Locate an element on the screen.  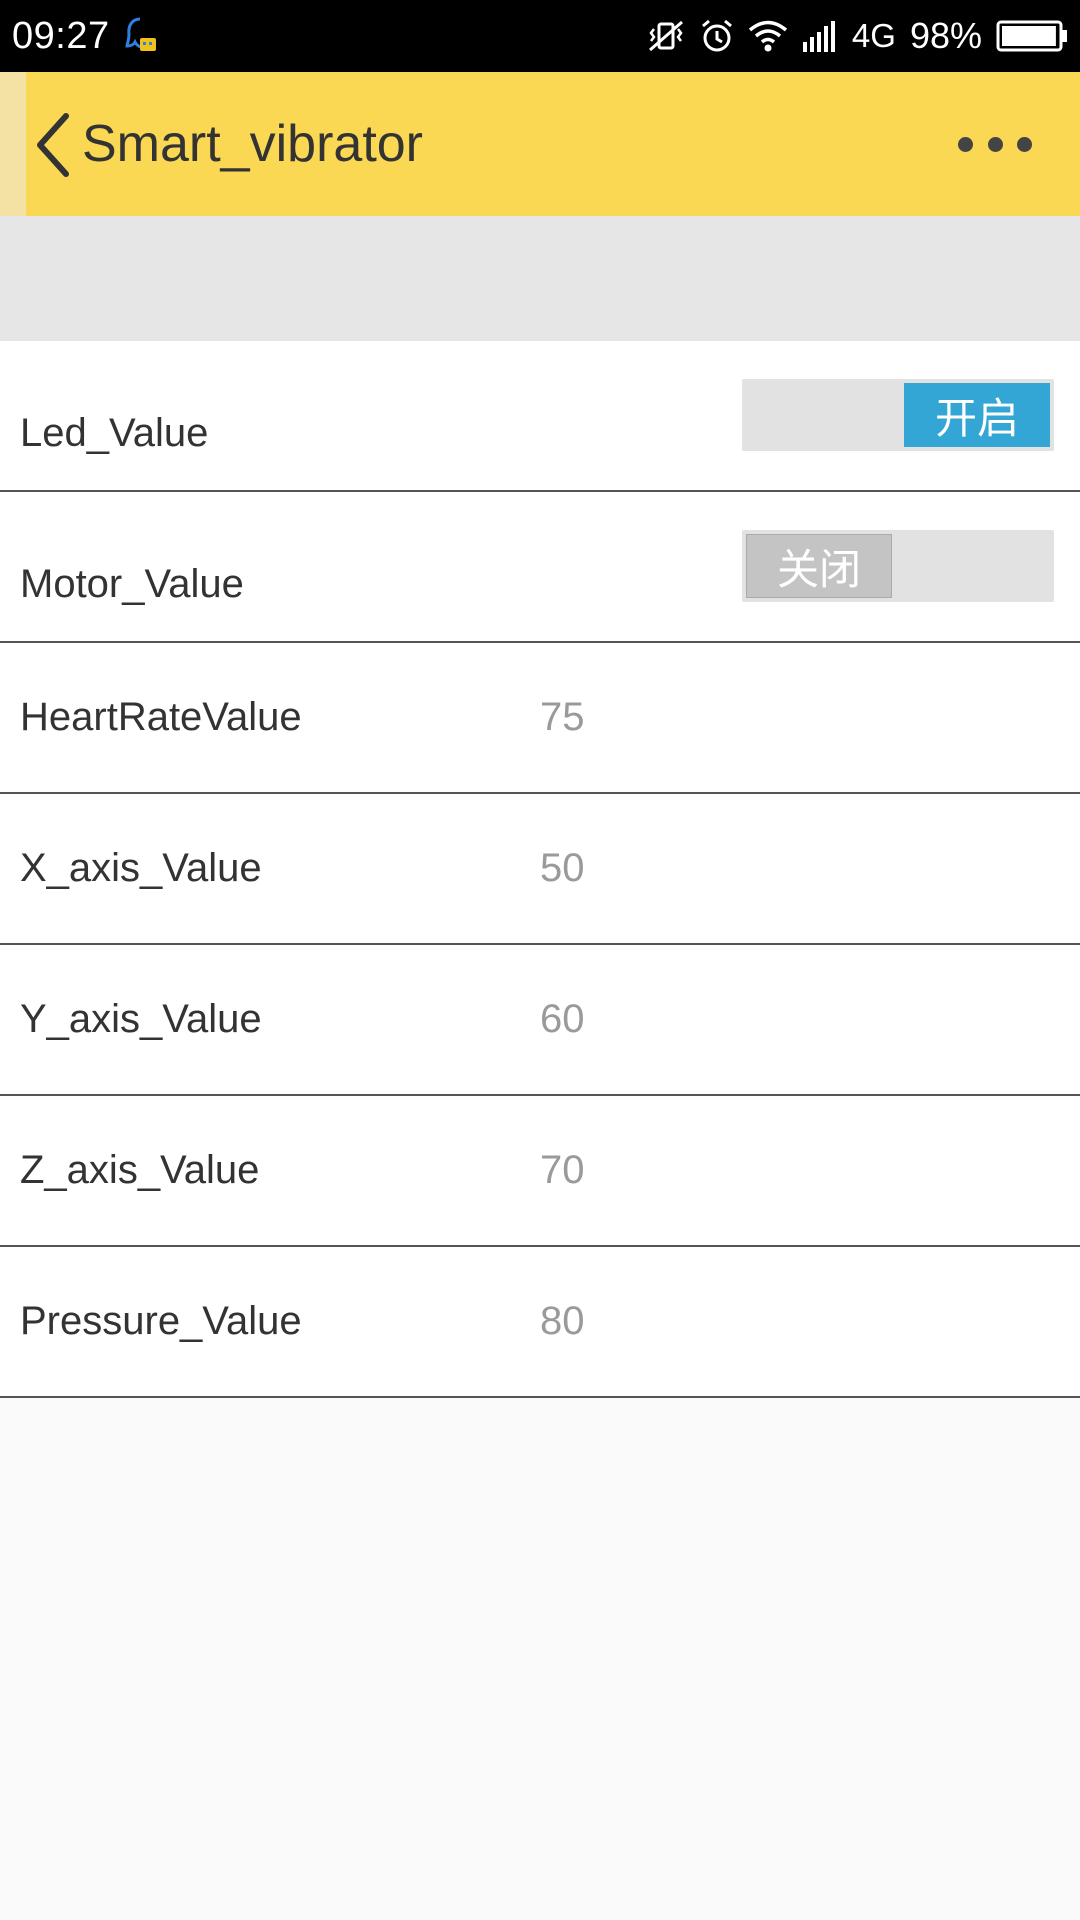
row-value: 60 is located at coordinates (562, 1019).